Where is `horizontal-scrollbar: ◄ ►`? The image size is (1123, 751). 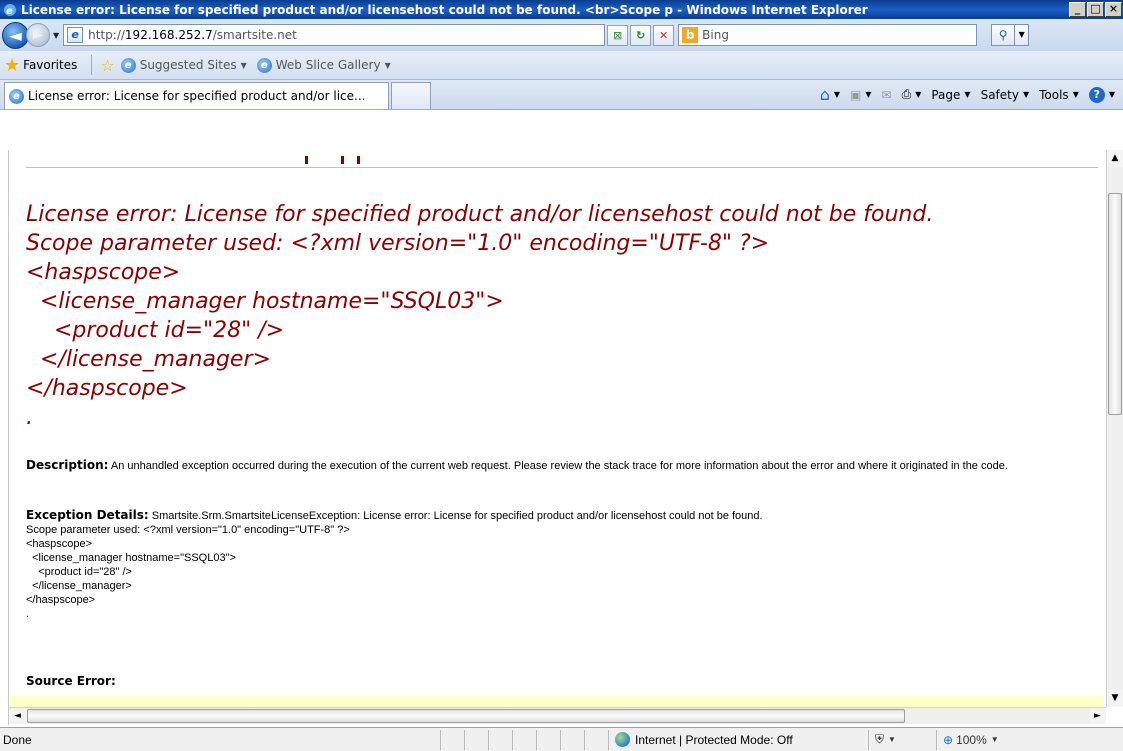 horizontal-scrollbar: ◄ ► is located at coordinates (557, 715).